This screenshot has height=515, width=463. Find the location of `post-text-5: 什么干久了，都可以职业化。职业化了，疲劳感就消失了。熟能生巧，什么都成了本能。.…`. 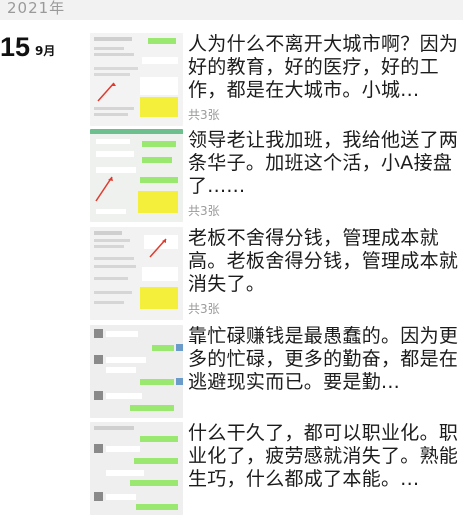

post-text-5: 什么干久了，都可以职业化。职业化了，疲劳感就消失了。熟能生巧，什么都成了本能。.… is located at coordinates (323, 456).